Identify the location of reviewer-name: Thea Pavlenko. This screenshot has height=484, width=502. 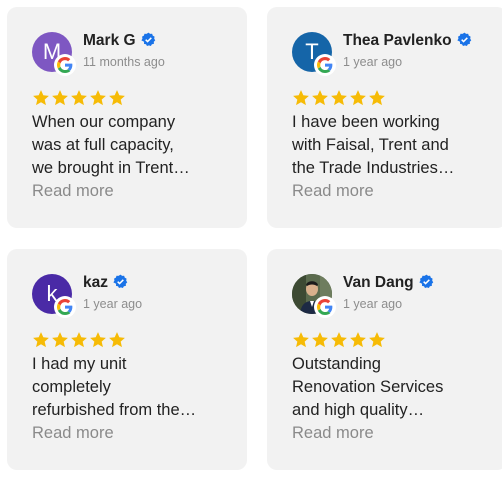
(407, 41).